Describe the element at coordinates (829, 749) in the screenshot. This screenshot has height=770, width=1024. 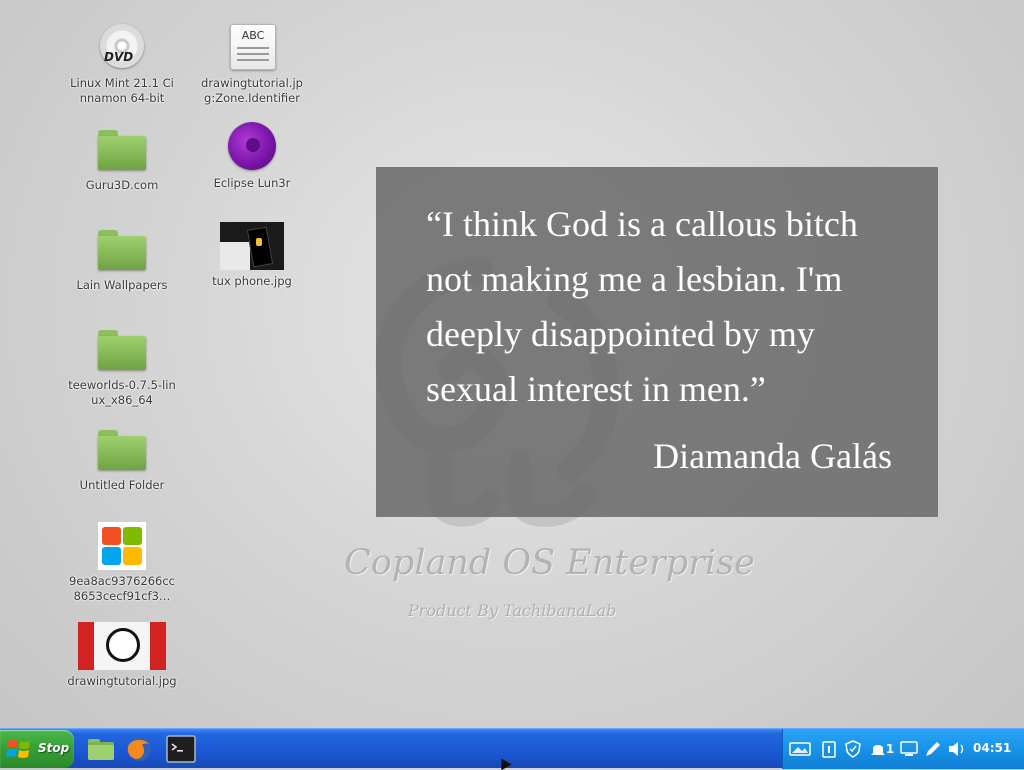
I see `clipboard-icon` at that location.